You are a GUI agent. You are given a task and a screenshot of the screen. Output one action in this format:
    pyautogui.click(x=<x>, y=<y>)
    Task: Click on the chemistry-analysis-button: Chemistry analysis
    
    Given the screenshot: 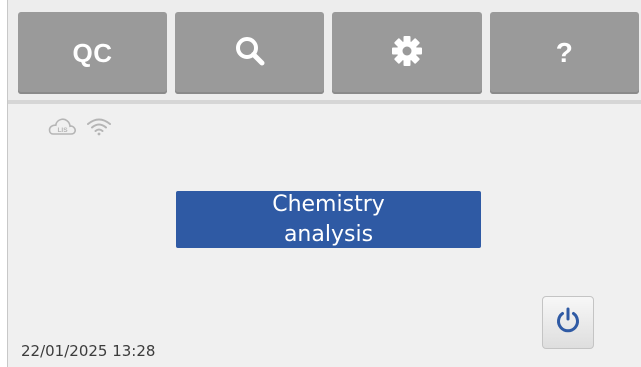 What is the action you would take?
    pyautogui.click(x=328, y=219)
    